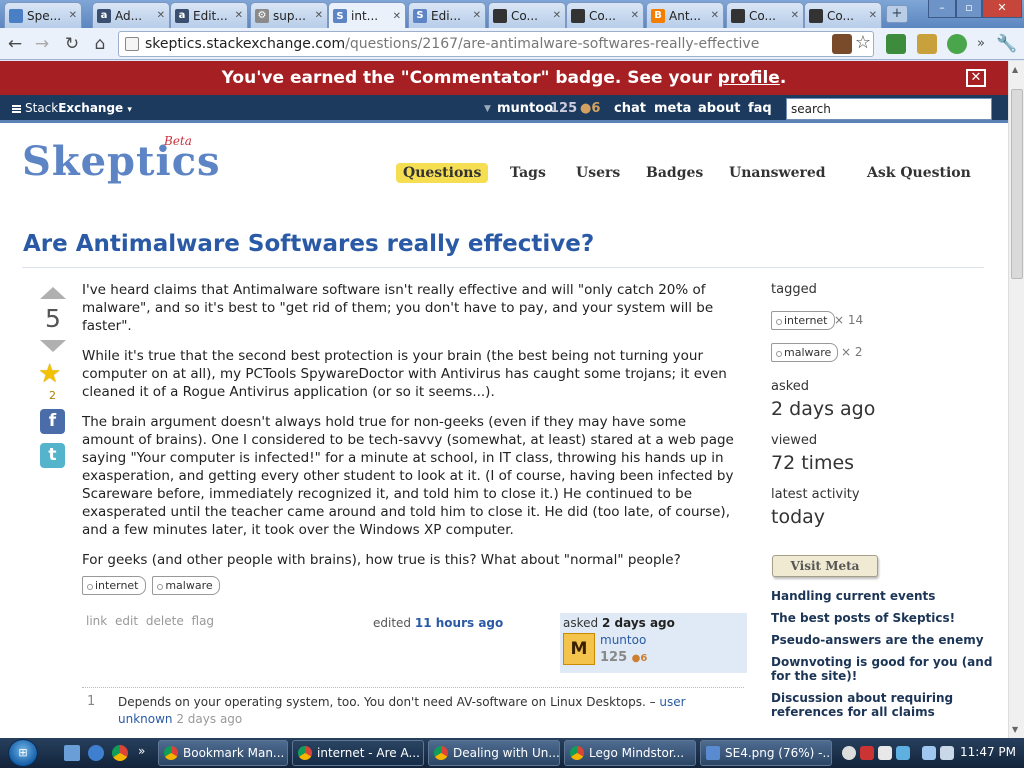 The height and width of the screenshot is (768, 1024). Describe the element at coordinates (459, 623) in the screenshot. I see `edited-time-link: 11 hours ago` at that location.